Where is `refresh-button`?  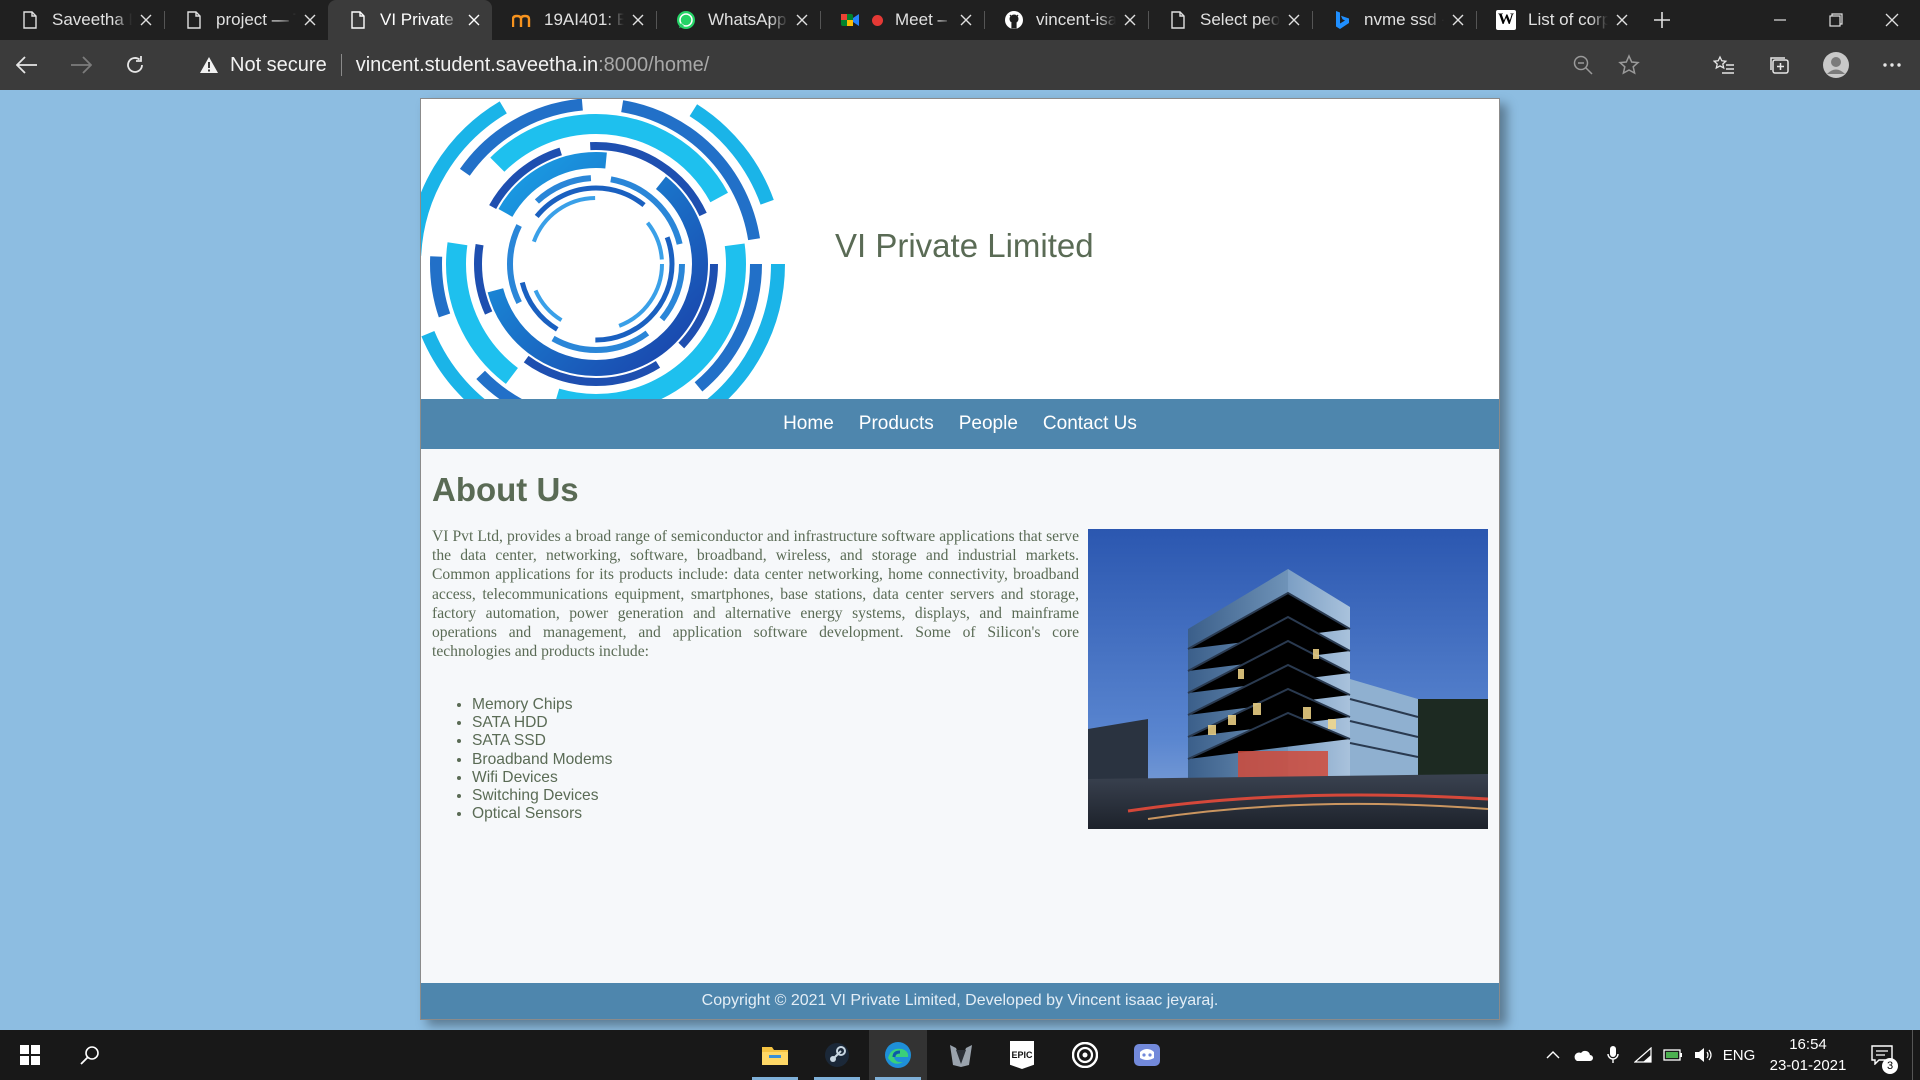 refresh-button is located at coordinates (135, 65).